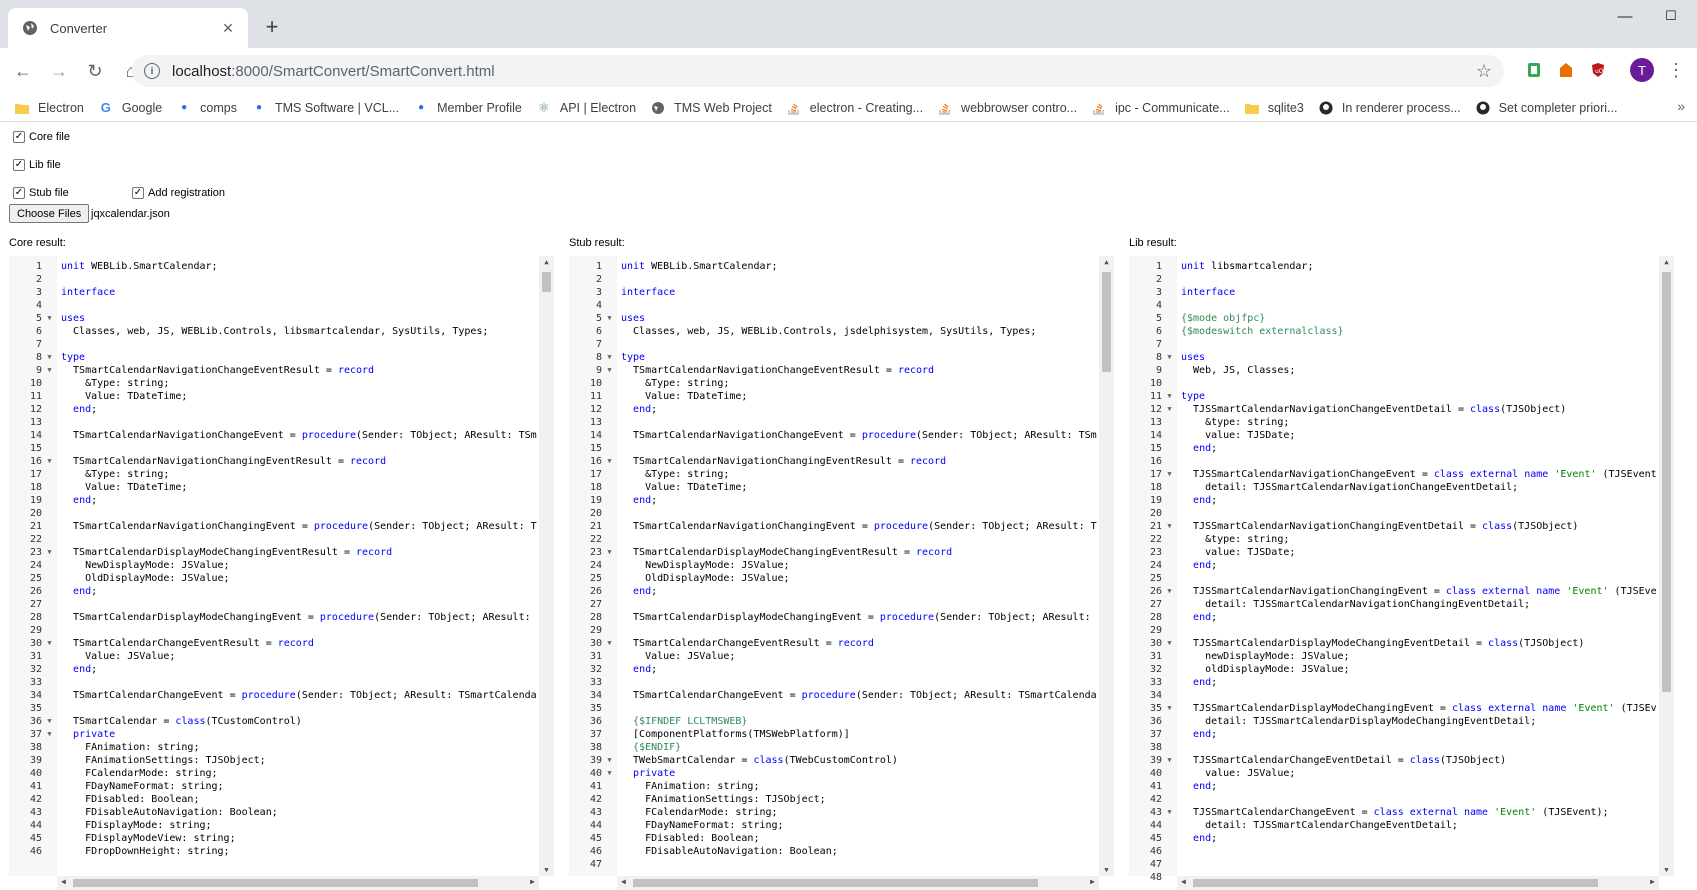 The height and width of the screenshot is (890, 1697). What do you see at coordinates (1394, 422) in the screenshot?
I see `code-line: 13 &type: string;` at bounding box center [1394, 422].